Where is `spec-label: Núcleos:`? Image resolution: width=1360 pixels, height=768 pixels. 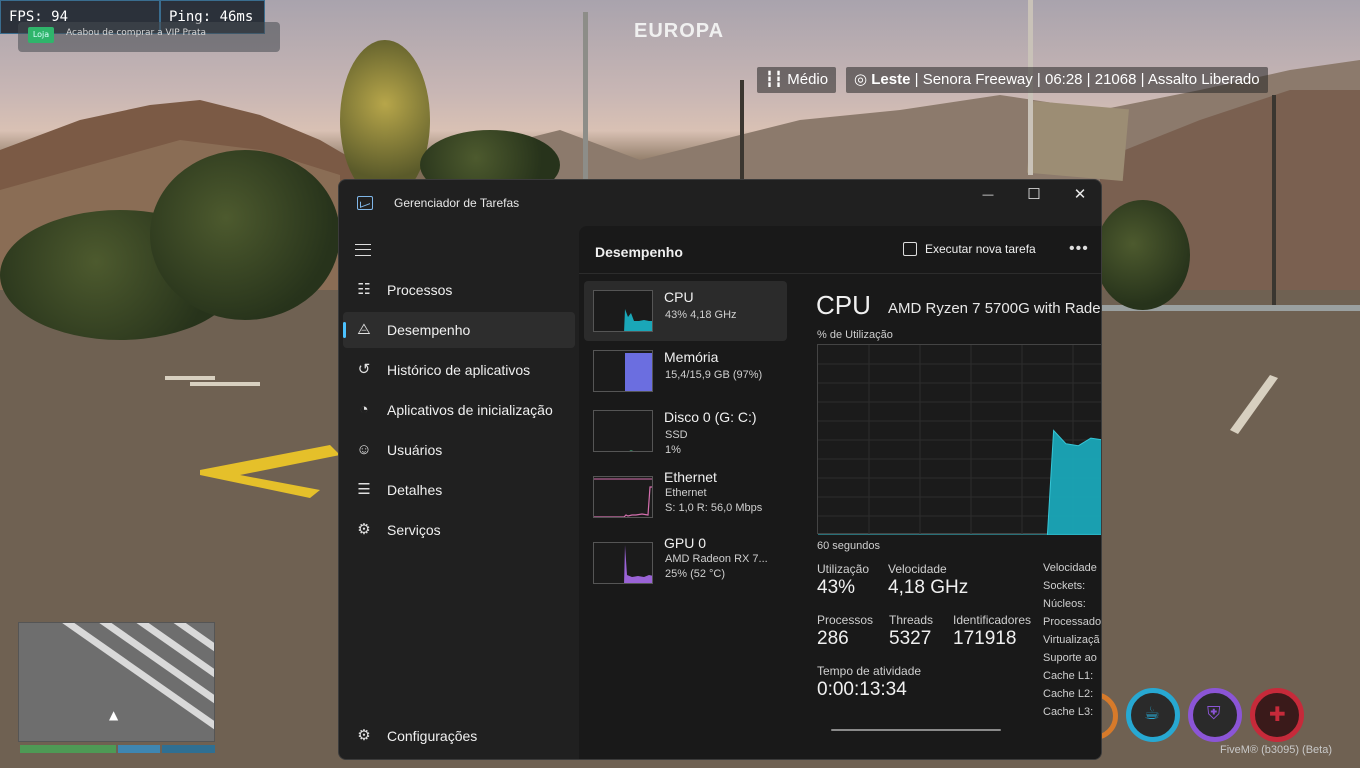 spec-label: Núcleos: is located at coordinates (1064, 604).